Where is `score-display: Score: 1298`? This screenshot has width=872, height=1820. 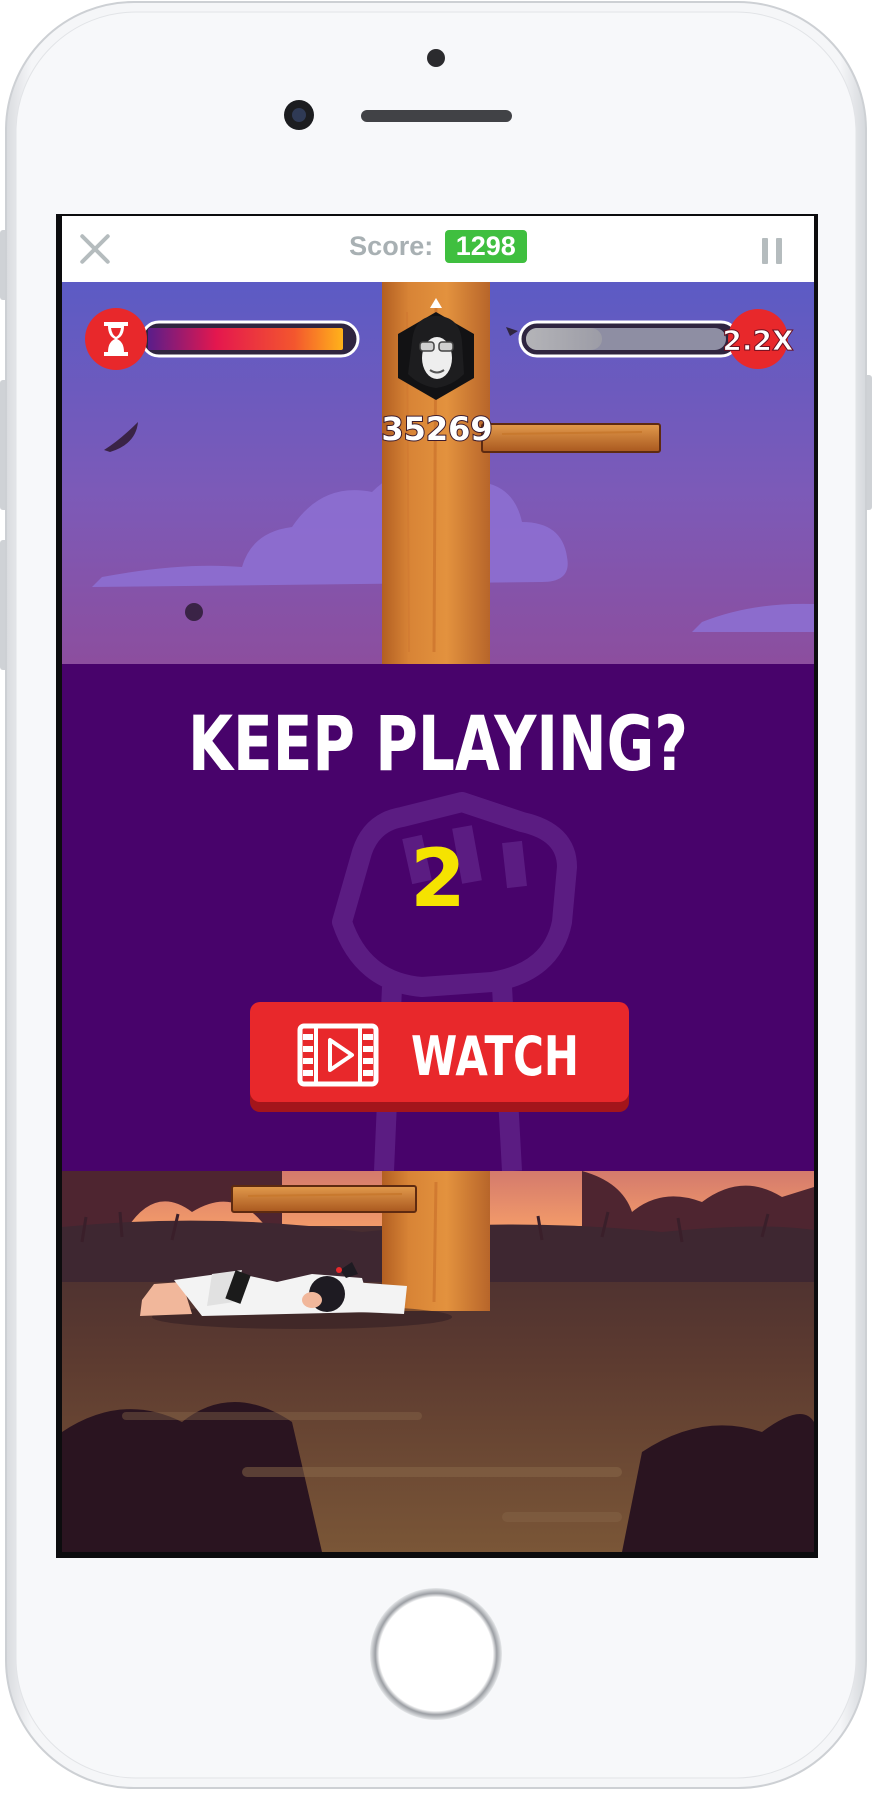 score-display: Score: 1298 is located at coordinates (438, 246).